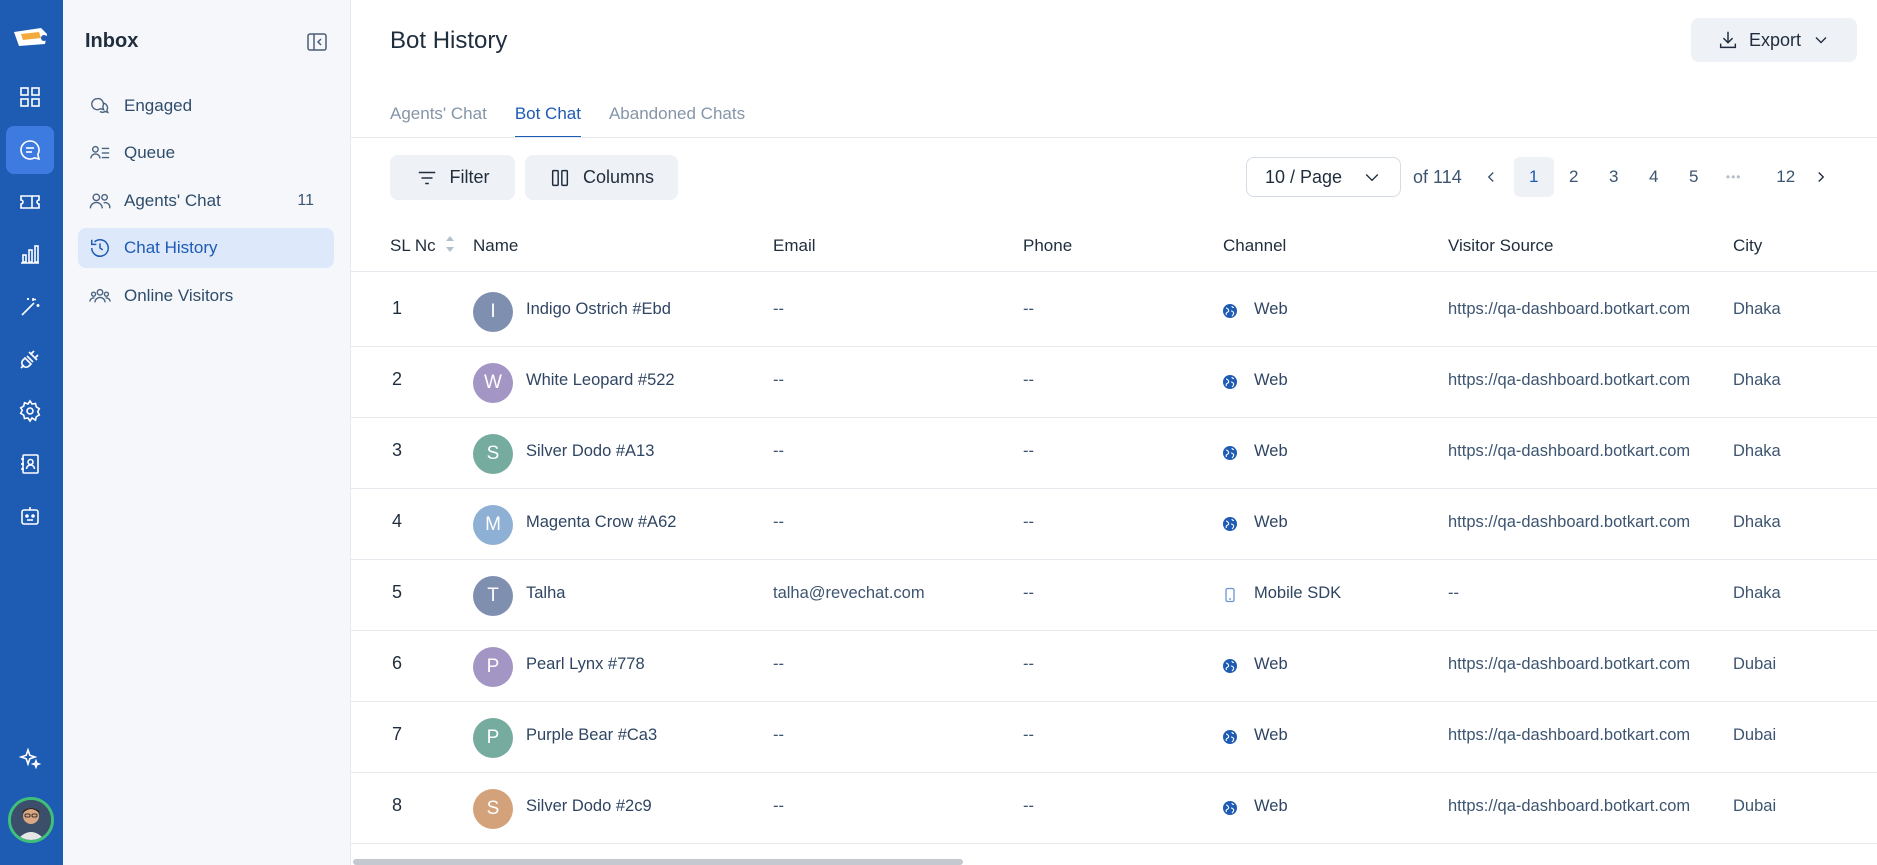 The height and width of the screenshot is (865, 1877). I want to click on col-visitor-source: Visitor Source, so click(1501, 245).